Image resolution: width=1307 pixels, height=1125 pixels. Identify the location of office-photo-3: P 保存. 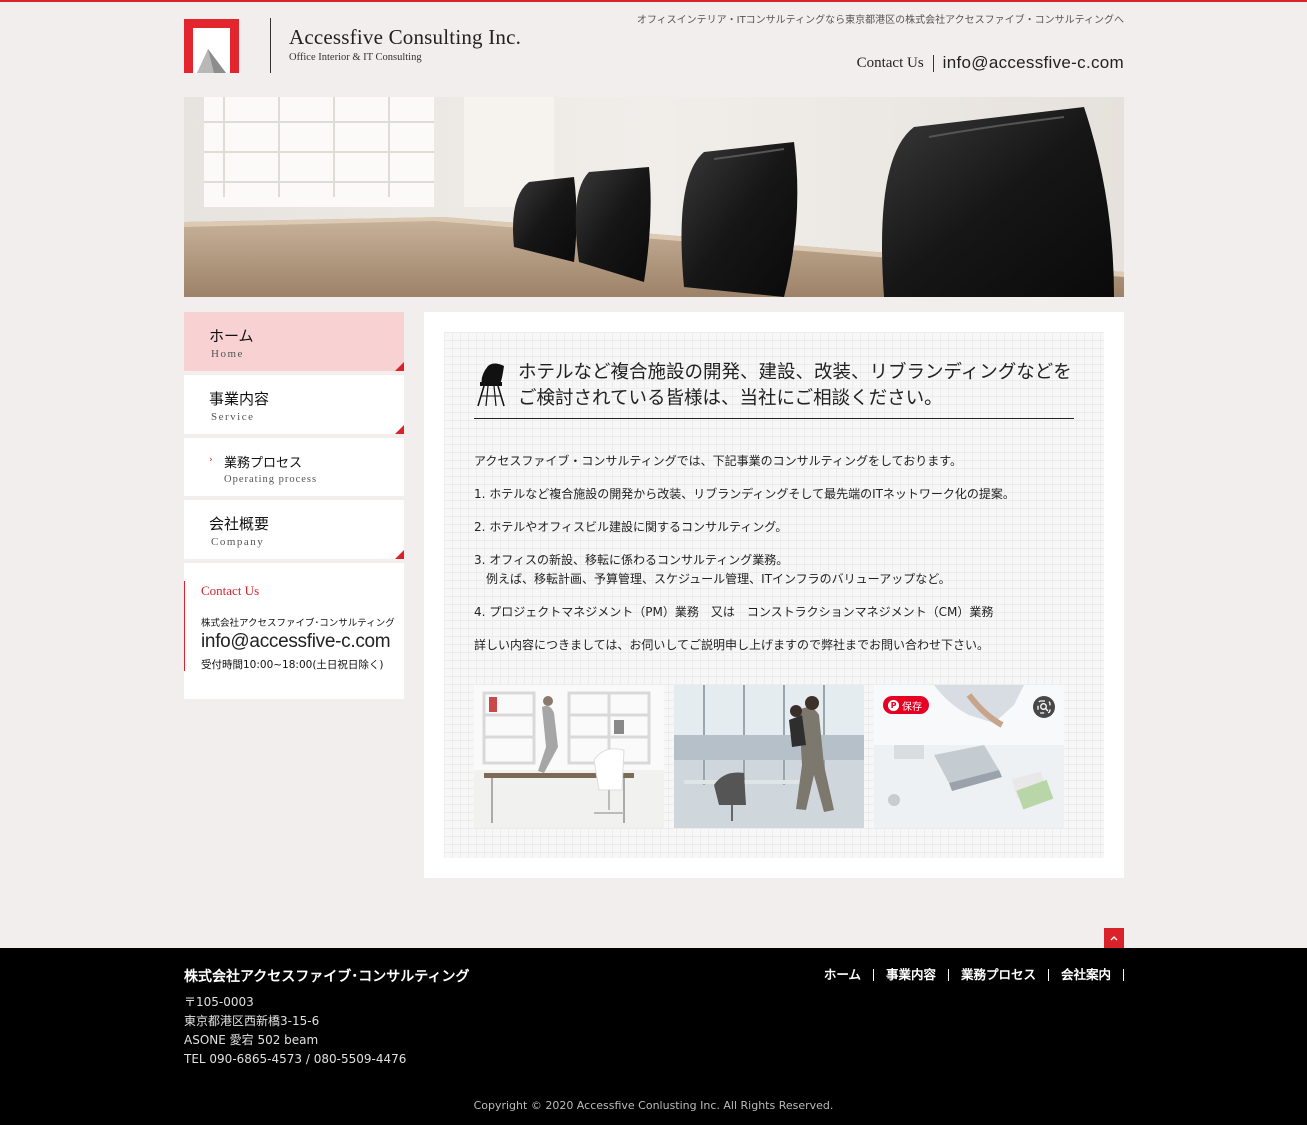
(969, 756).